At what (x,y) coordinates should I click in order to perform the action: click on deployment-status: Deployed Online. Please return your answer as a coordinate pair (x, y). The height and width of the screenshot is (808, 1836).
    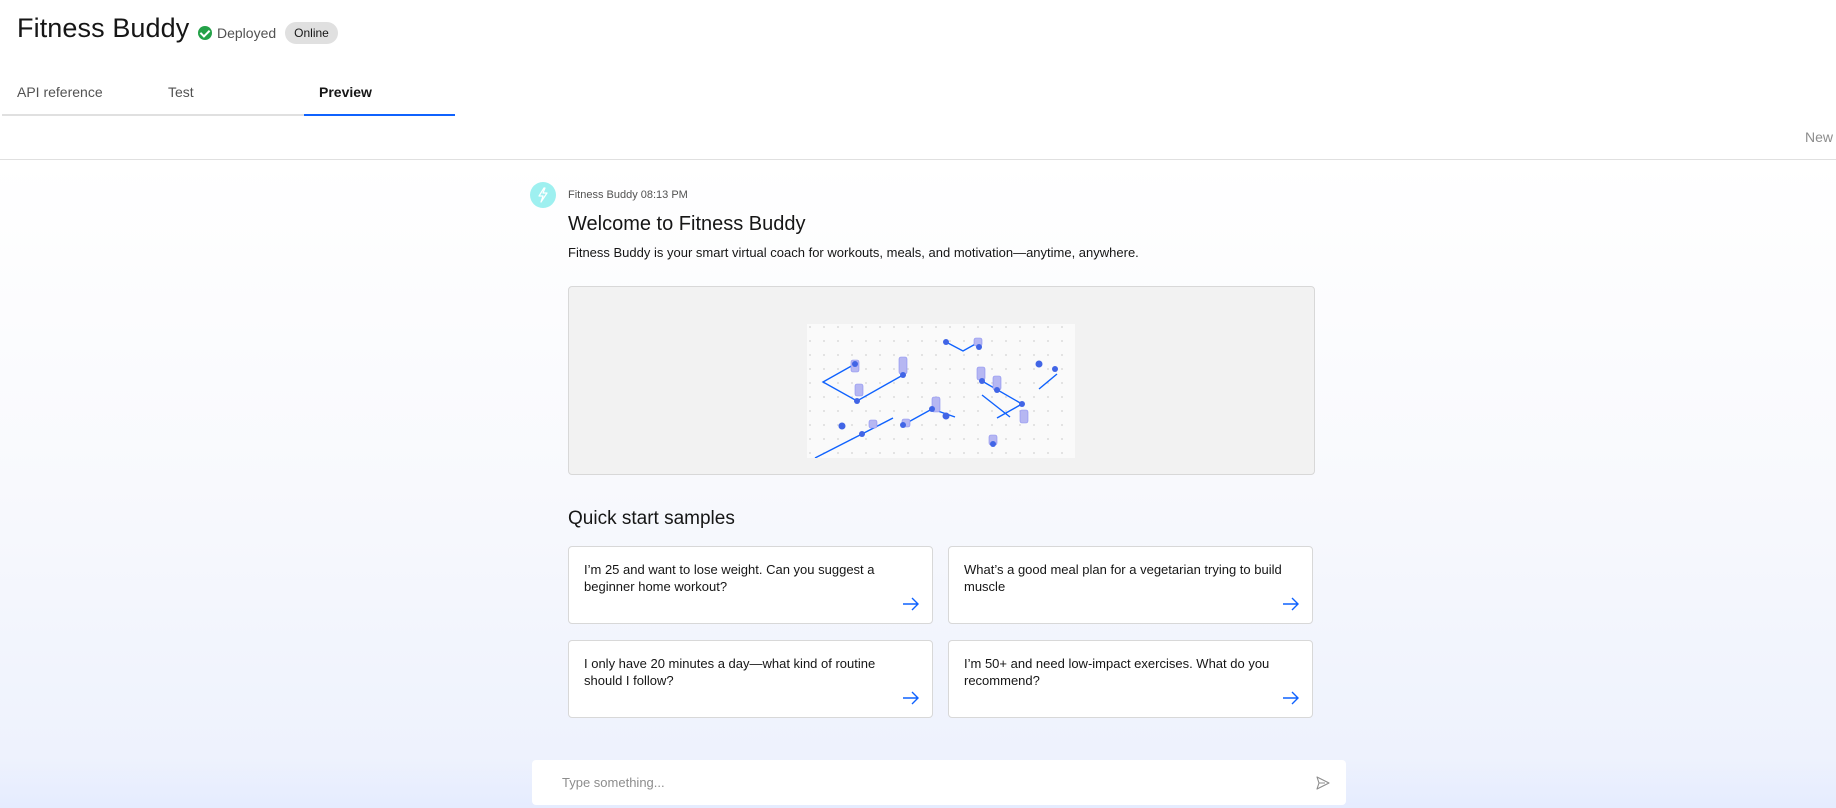
    Looking at the image, I should click on (268, 33).